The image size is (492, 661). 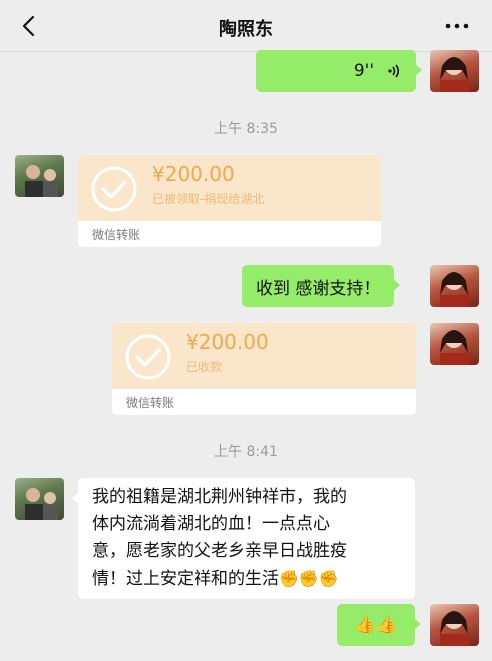 I want to click on thumbs-up-emoji: 👍👍, so click(x=376, y=625).